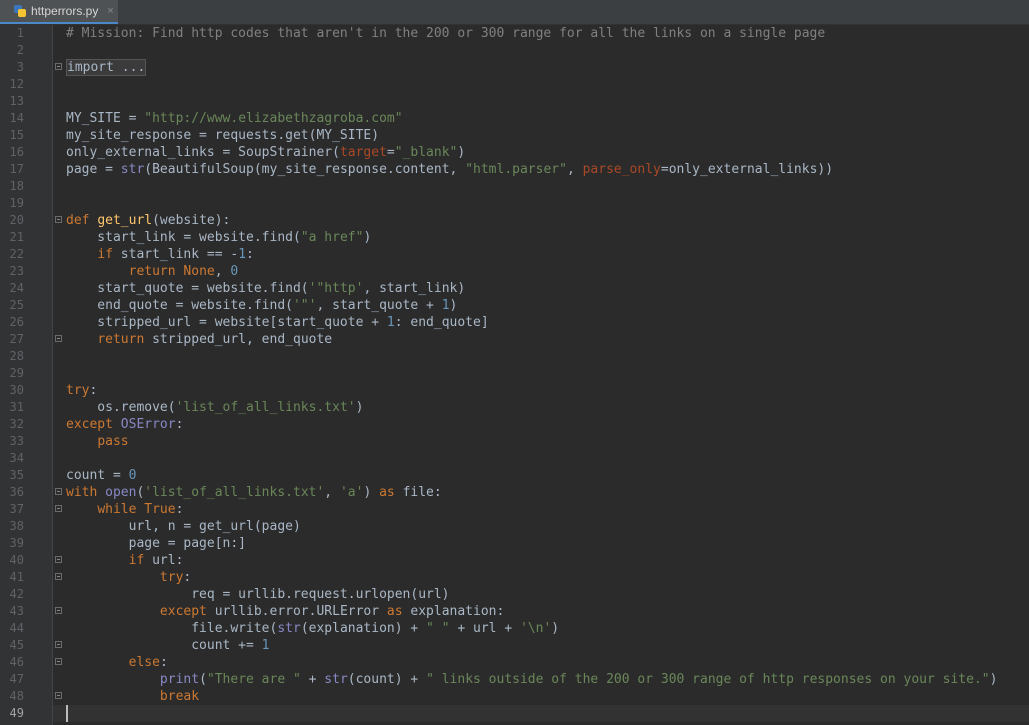 Image resolution: width=1029 pixels, height=725 pixels. Describe the element at coordinates (16, 679) in the screenshot. I see `line-number: 47` at that location.